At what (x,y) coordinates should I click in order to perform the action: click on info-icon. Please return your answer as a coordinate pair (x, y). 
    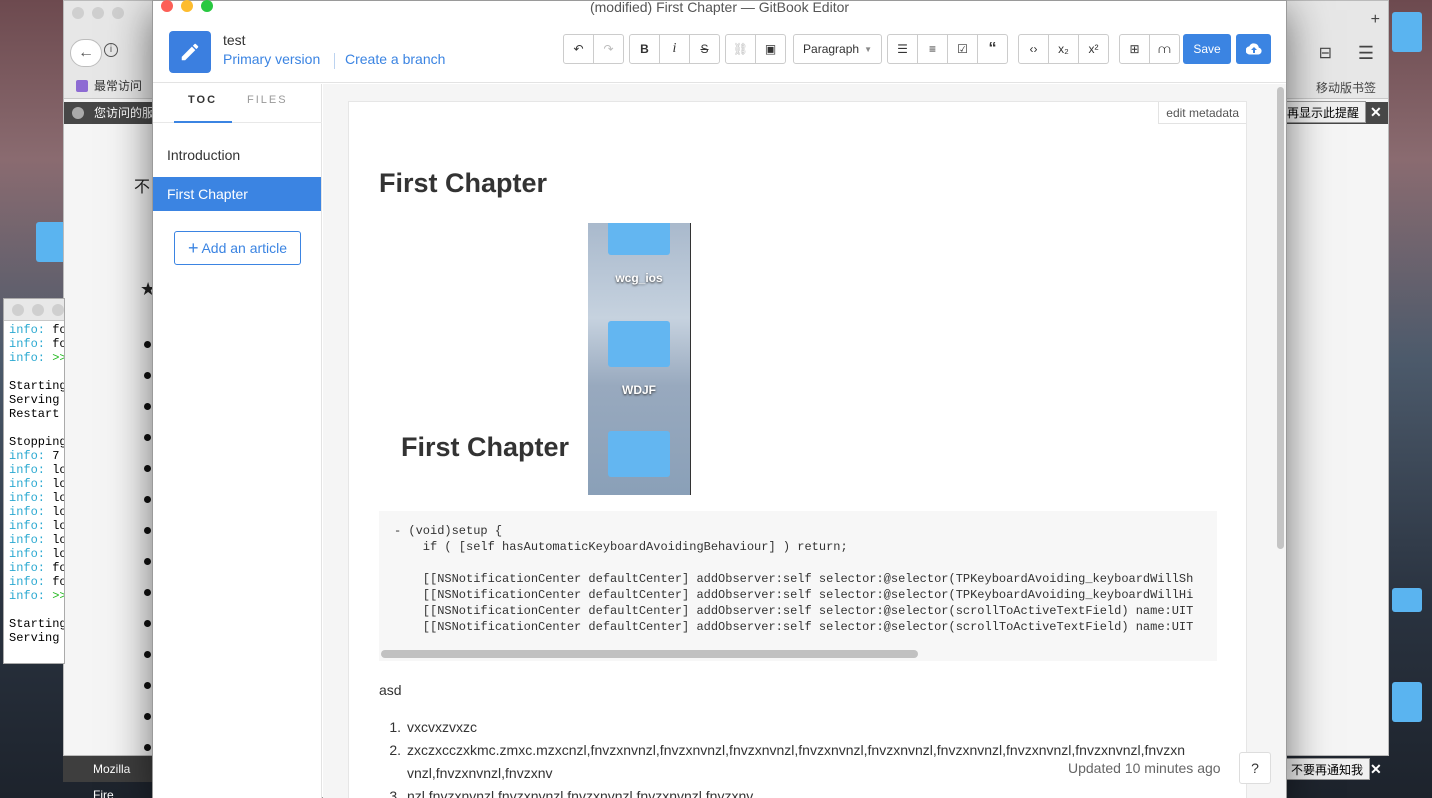
    Looking at the image, I should click on (78, 113).